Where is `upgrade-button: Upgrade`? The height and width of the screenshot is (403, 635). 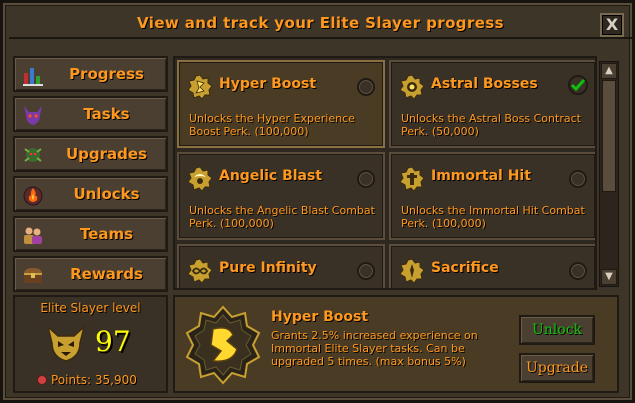 upgrade-button: Upgrade is located at coordinates (557, 368).